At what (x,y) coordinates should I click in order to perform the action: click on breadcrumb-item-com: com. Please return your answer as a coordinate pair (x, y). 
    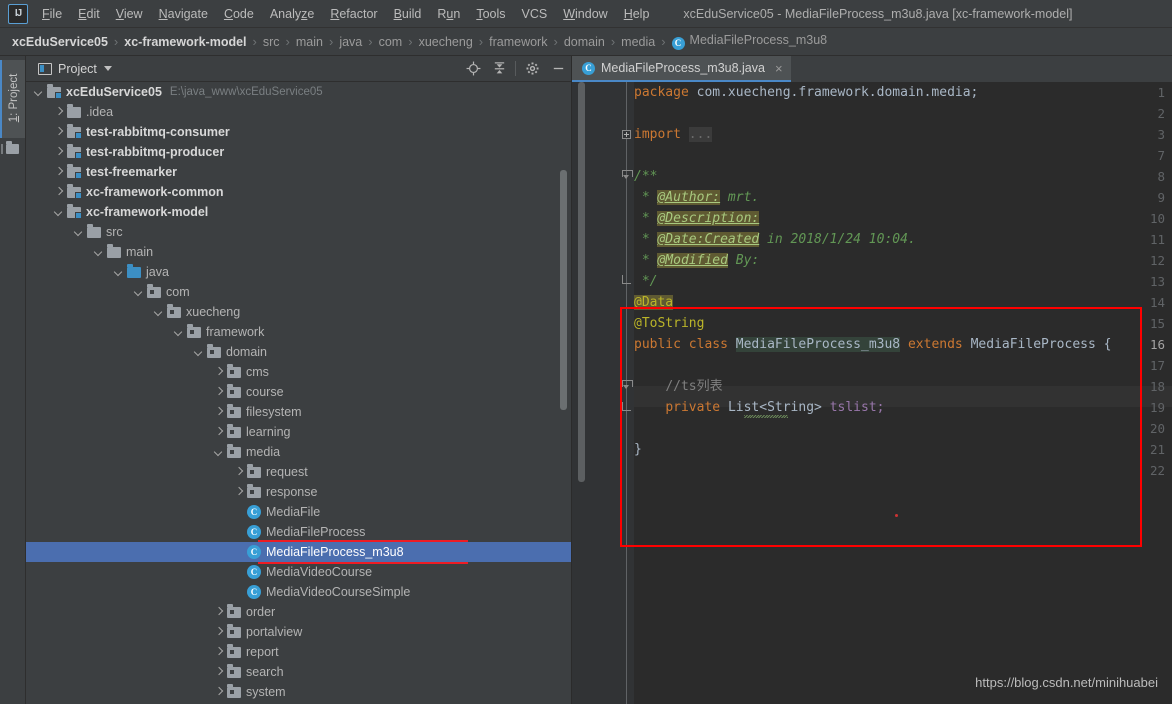
    Looking at the image, I should click on (391, 42).